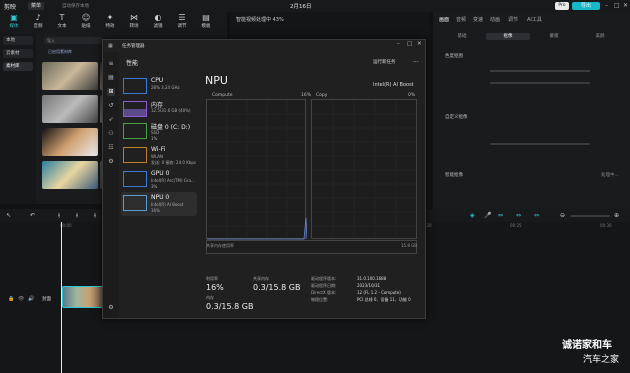 The height and width of the screenshot is (373, 630). Describe the element at coordinates (111, 148) in the screenshot. I see `details-icon: ☷` at that location.